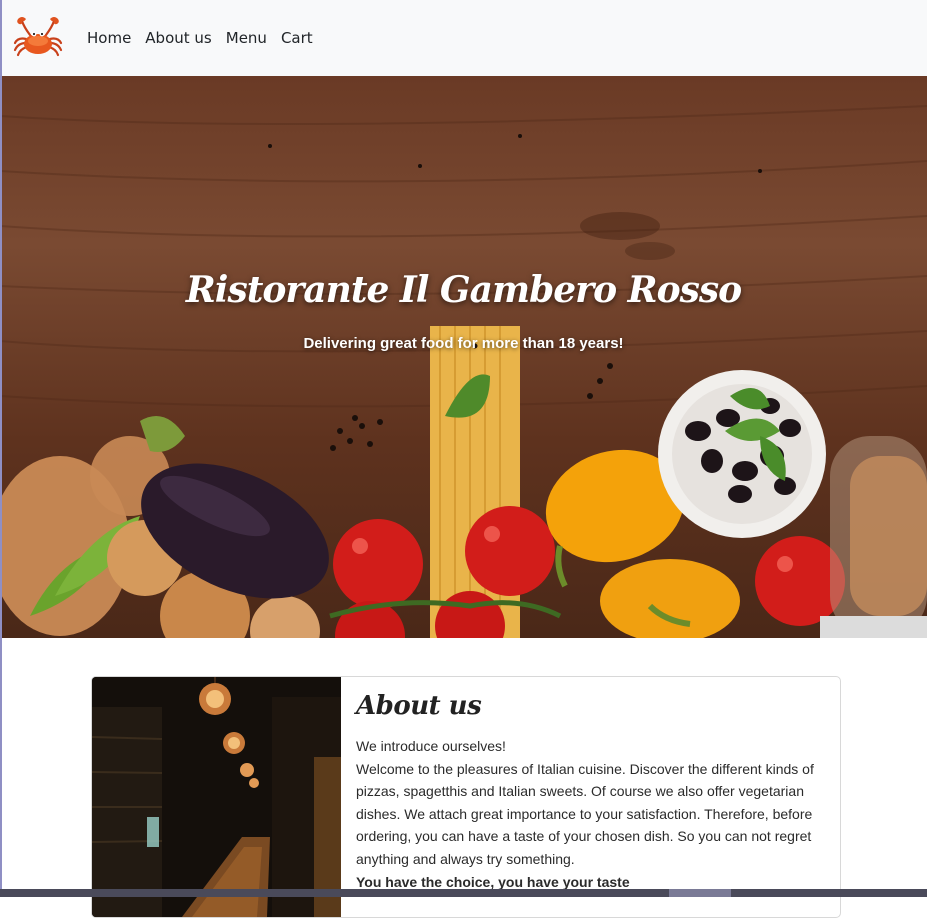 This screenshot has width=927, height=918. What do you see at coordinates (463, 38) in the screenshot?
I see `navbar: Home About us Menu Cart` at bounding box center [463, 38].